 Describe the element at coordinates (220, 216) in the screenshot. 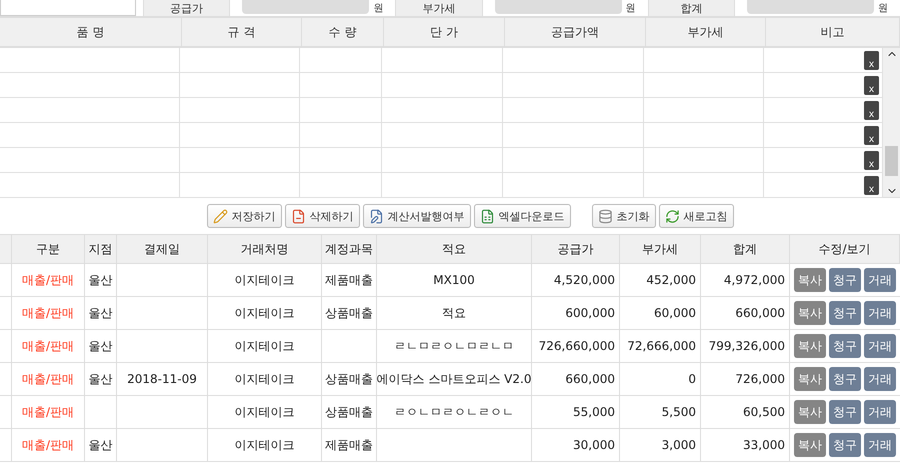

I see `pencil-icon` at that location.